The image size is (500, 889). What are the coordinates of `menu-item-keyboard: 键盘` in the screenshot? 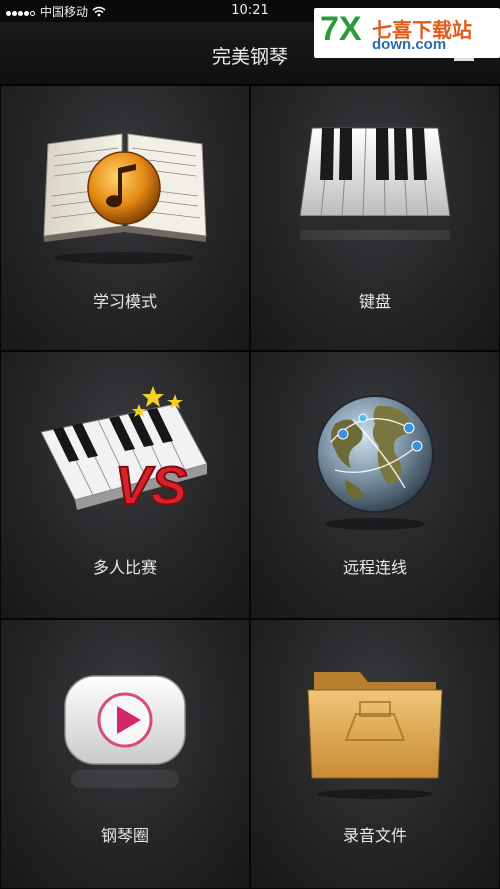 It's located at (375, 218).